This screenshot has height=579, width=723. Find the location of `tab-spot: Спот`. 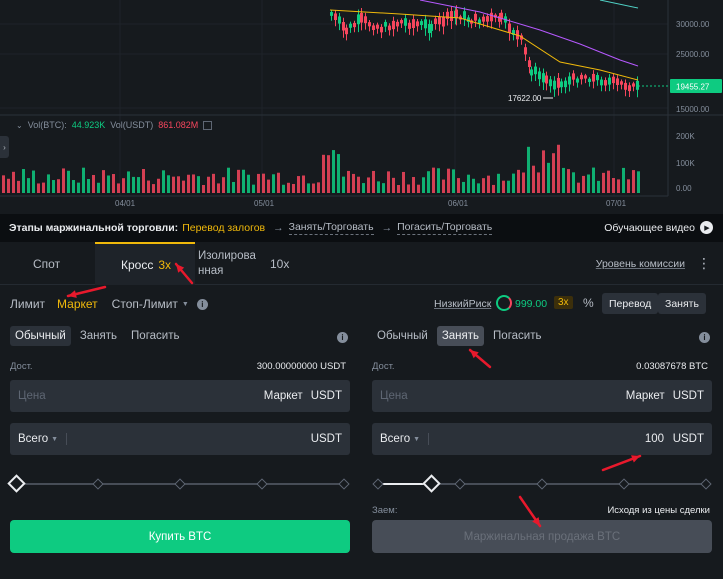

tab-spot: Спот is located at coordinates (46, 263).